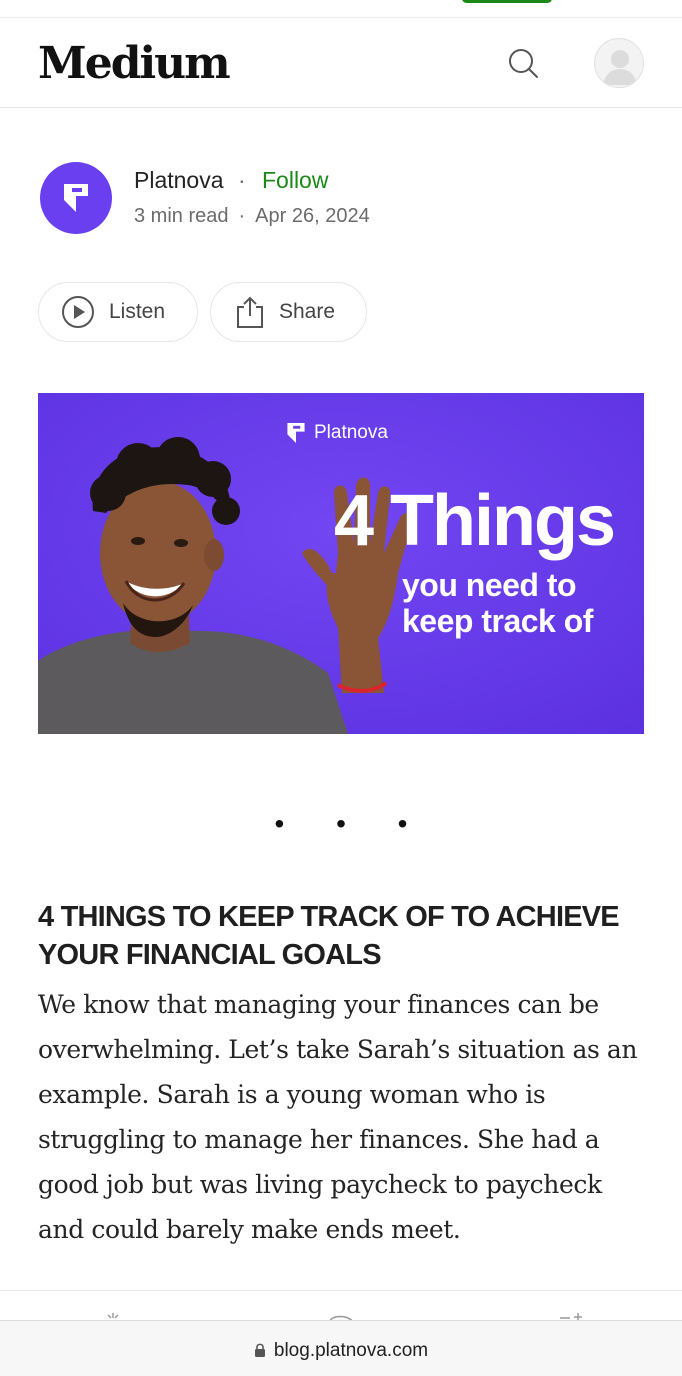 The height and width of the screenshot is (1376, 682). Describe the element at coordinates (523, 63) in the screenshot. I see `search-icon` at that location.